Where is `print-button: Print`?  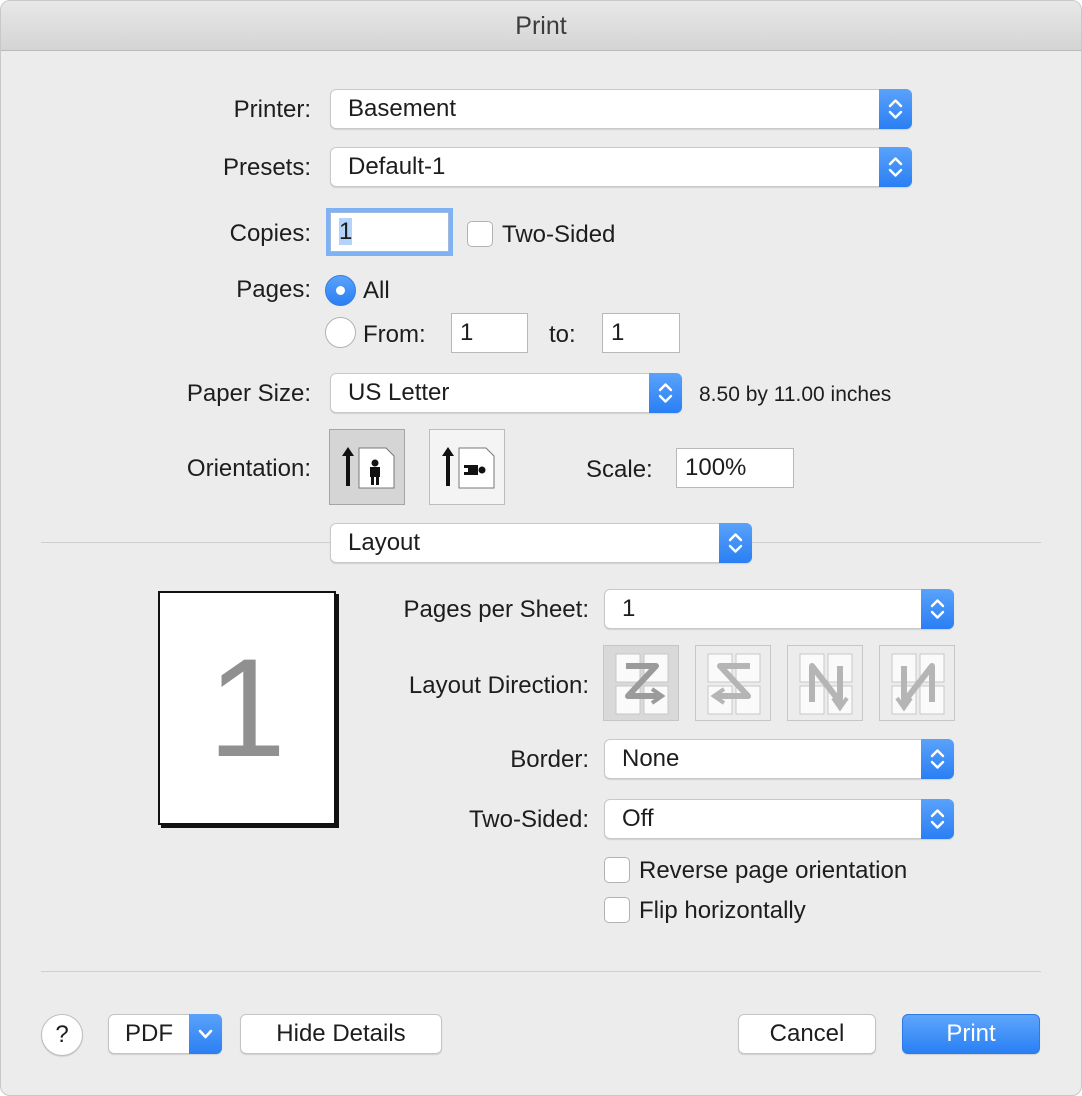 print-button: Print is located at coordinates (971, 1034).